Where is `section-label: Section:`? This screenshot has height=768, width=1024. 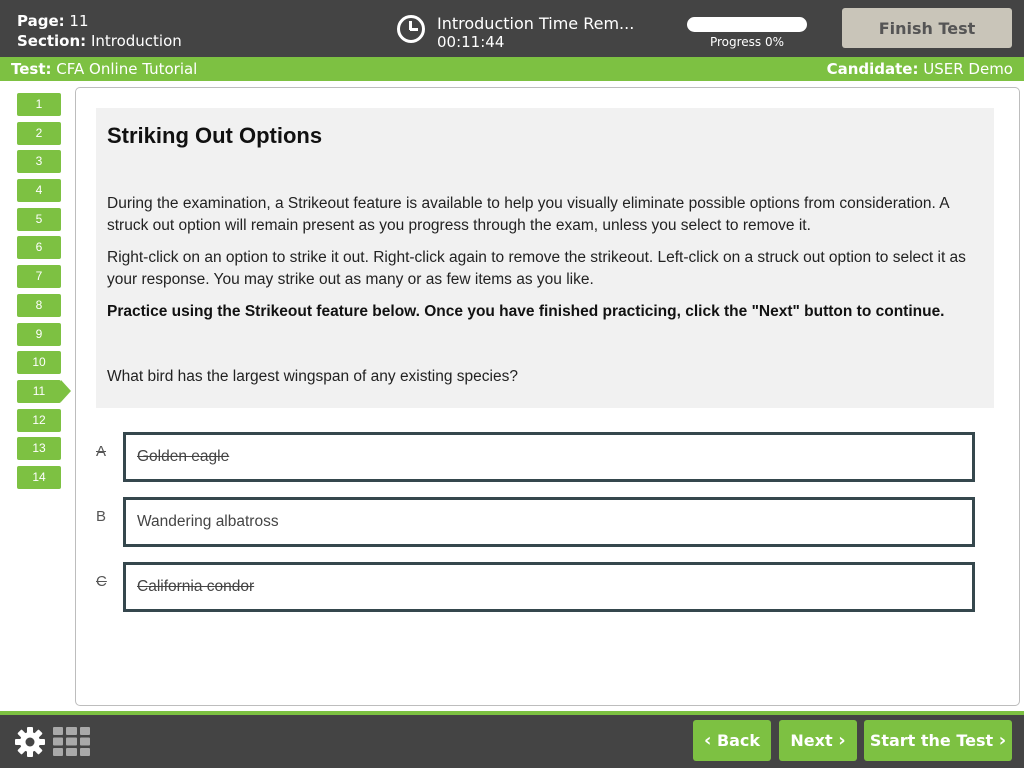
section-label: Section: is located at coordinates (52, 41).